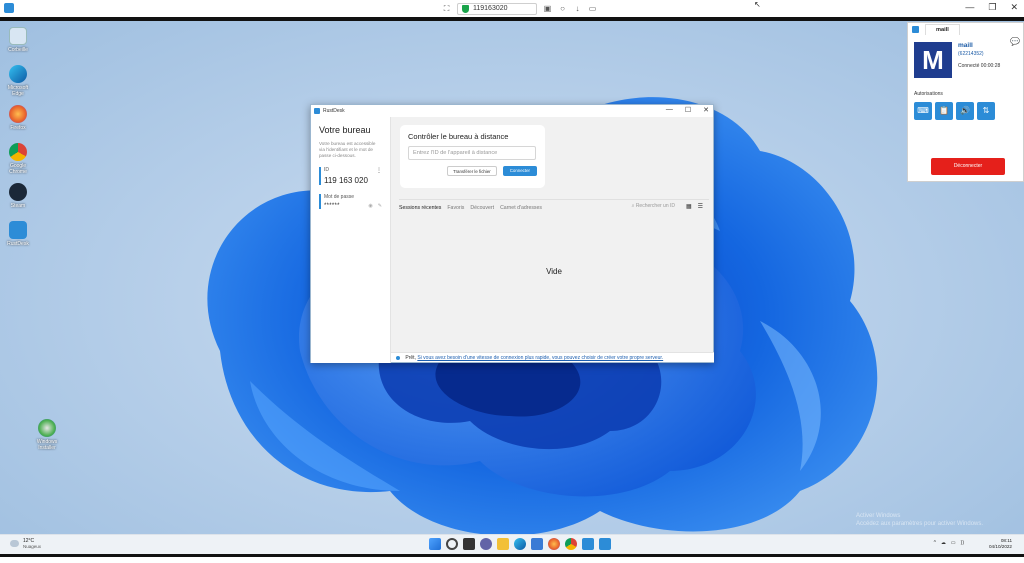 The width and height of the screenshot is (1024, 563). Describe the element at coordinates (482, 208) in the screenshot. I see `tab-discovered: Découvert` at that location.